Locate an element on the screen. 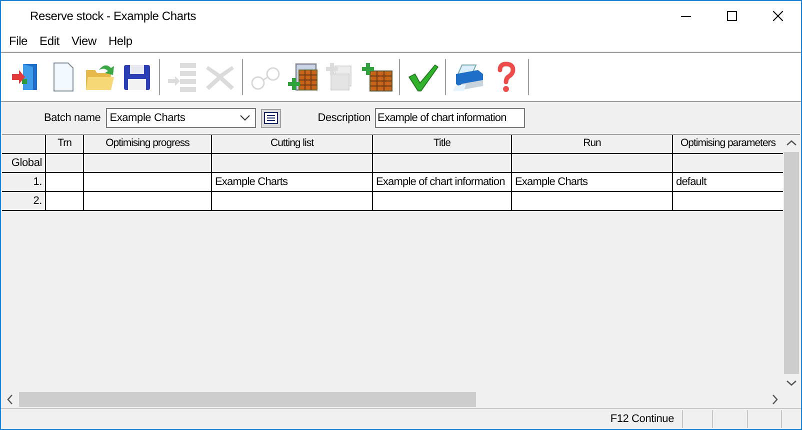 Image resolution: width=802 pixels, height=430 pixels. list-icon is located at coordinates (271, 118).